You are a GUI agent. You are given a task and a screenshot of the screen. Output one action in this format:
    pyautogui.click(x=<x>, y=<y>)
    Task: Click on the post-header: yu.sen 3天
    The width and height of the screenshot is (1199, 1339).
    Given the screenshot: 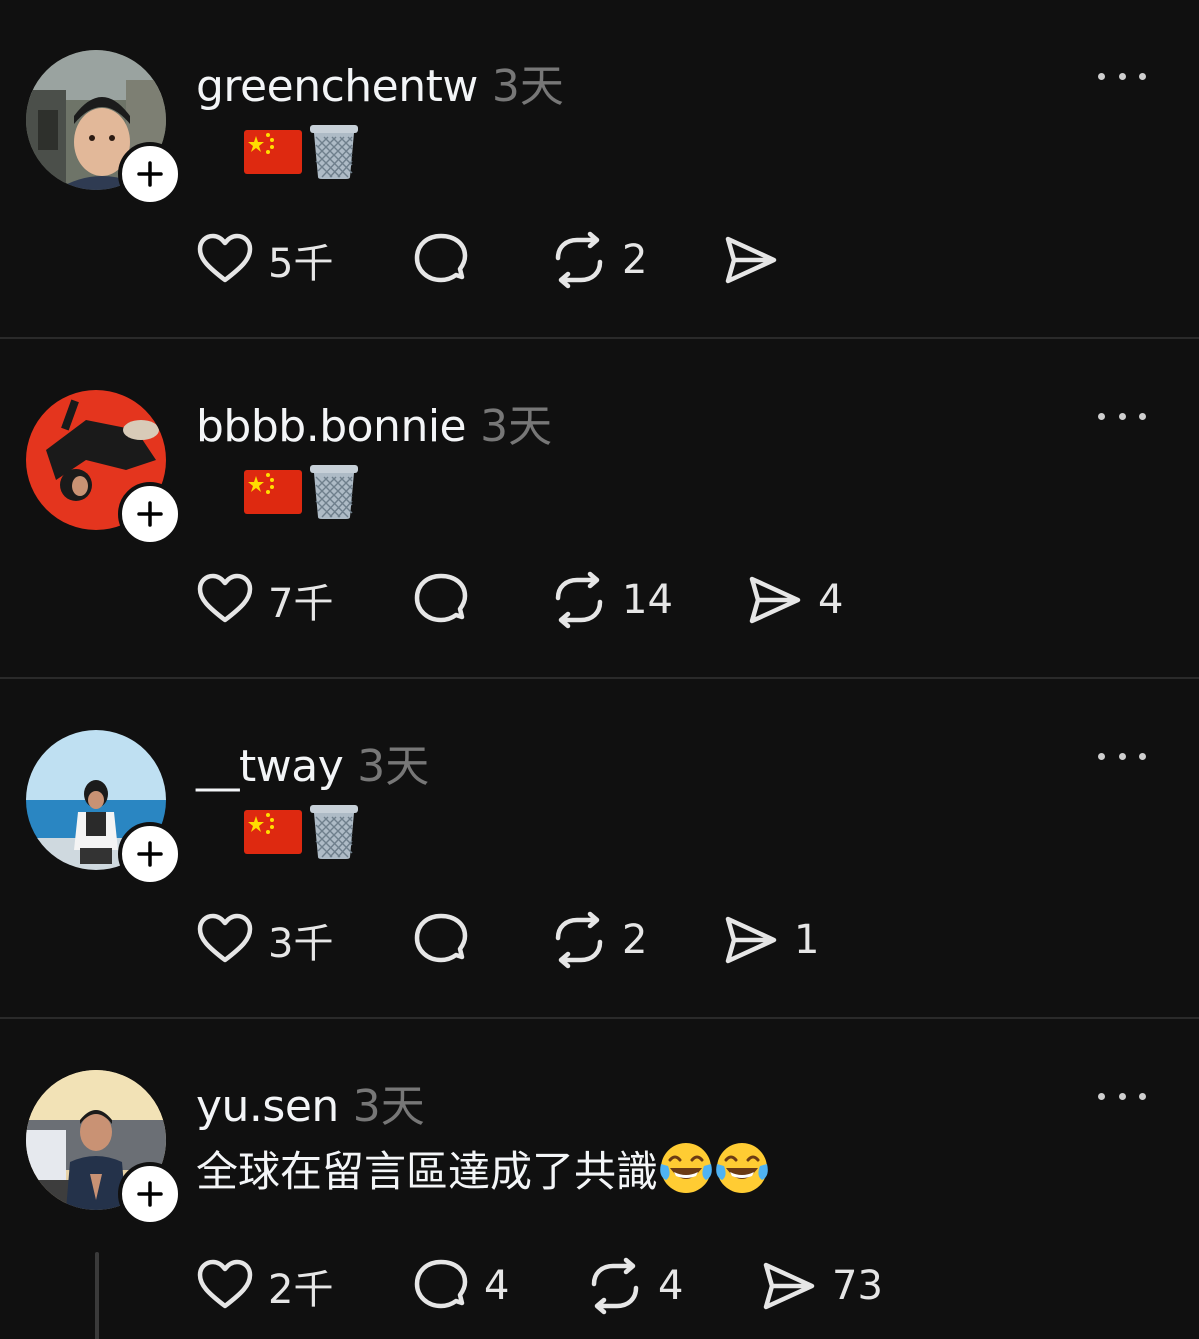 What is the action you would take?
    pyautogui.click(x=310, y=1101)
    